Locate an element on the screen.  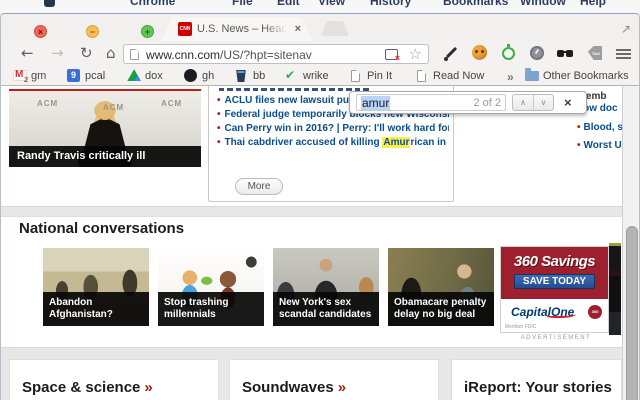
page-scrollbar is located at coordinates (630, 243).